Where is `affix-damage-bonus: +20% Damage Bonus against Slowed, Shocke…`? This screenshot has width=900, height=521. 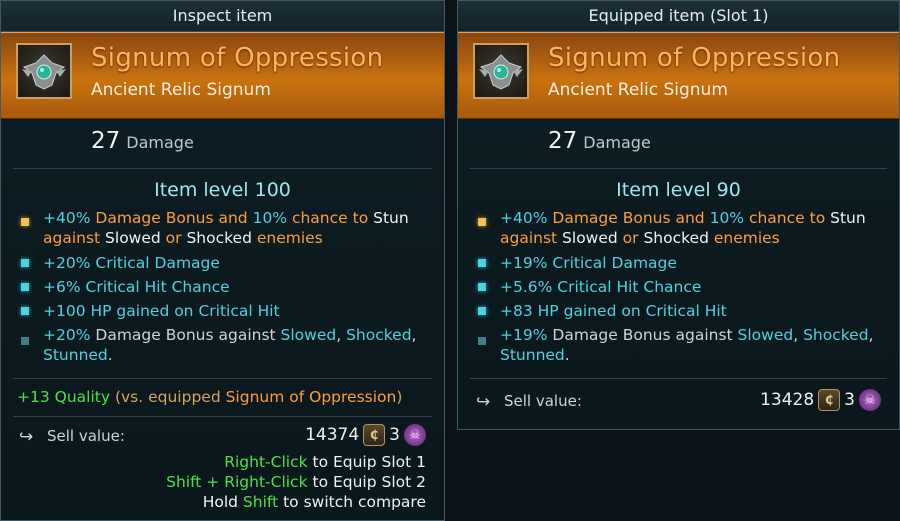 affix-damage-bonus: +20% Damage Bonus against Slowed, Shocke… is located at coordinates (222, 346).